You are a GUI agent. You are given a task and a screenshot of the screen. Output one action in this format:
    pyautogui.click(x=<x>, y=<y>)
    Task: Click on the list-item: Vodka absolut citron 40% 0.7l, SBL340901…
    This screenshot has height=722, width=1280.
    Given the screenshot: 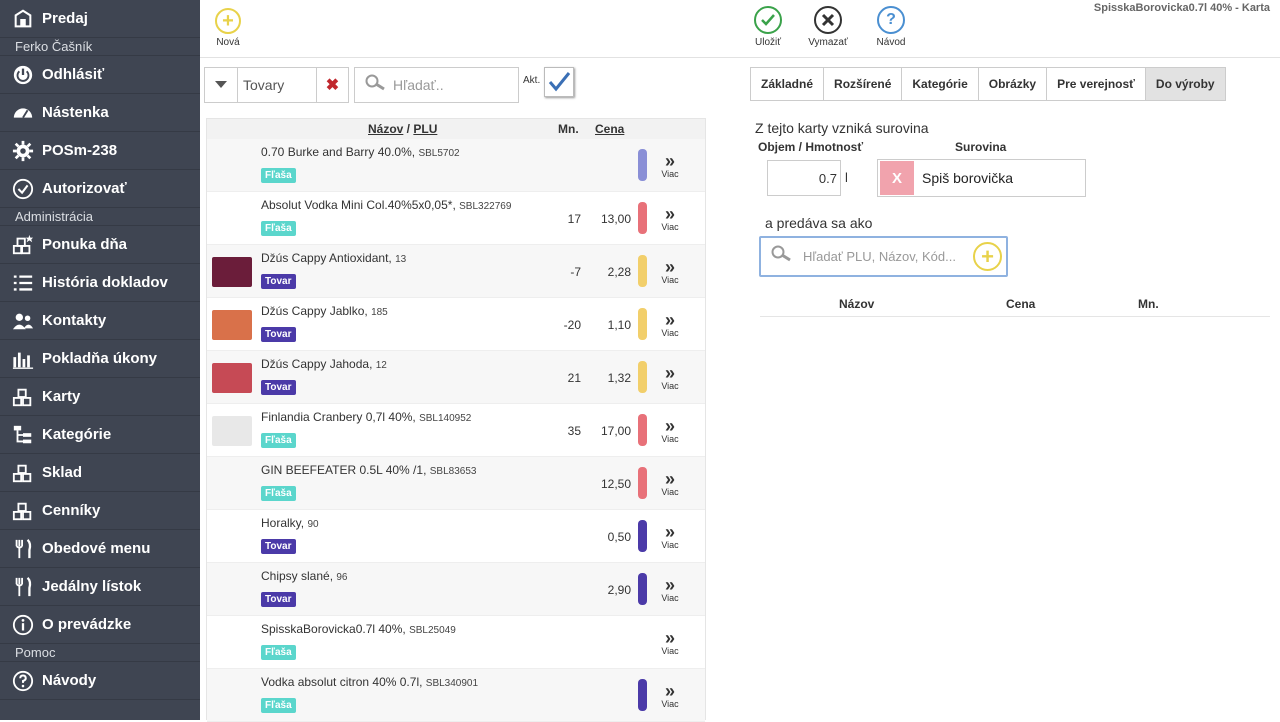 What is the action you would take?
    pyautogui.click(x=456, y=695)
    